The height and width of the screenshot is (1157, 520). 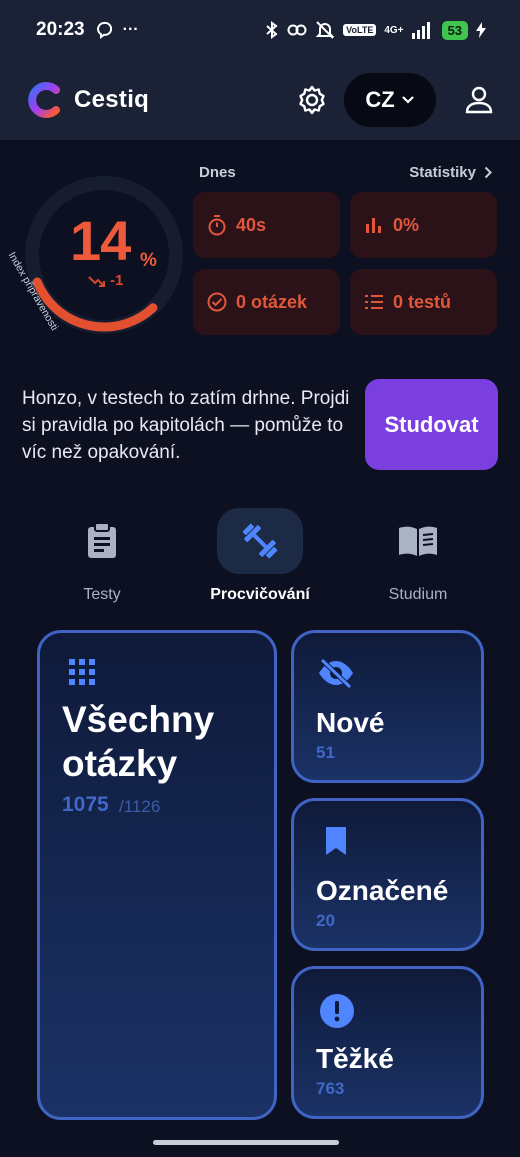 I want to click on book-icon, so click(x=418, y=541).